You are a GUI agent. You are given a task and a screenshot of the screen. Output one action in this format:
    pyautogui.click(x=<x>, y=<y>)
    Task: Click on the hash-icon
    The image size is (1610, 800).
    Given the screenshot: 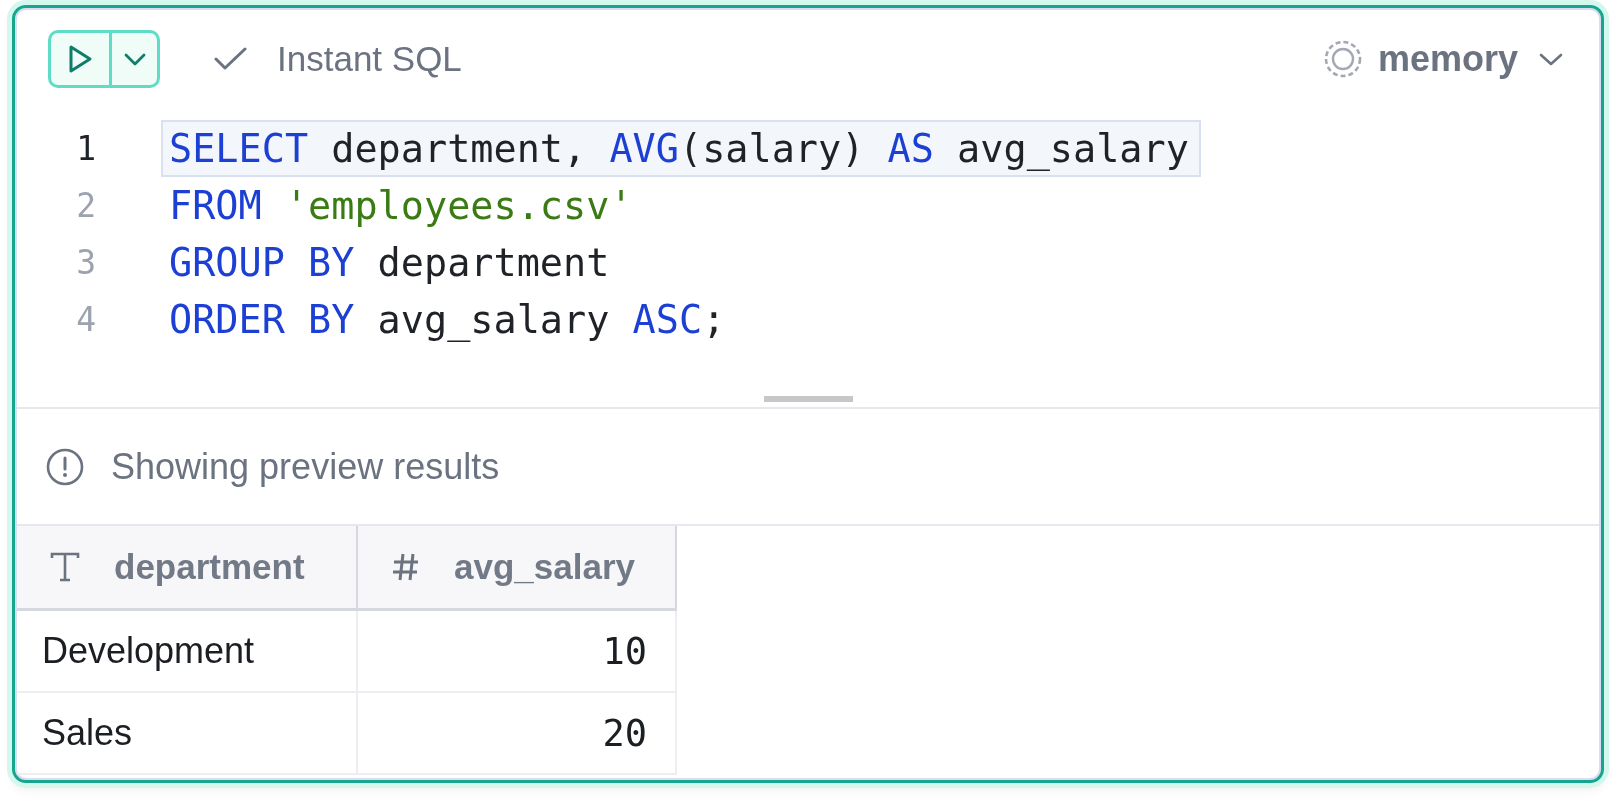 What is the action you would take?
    pyautogui.click(x=405, y=567)
    